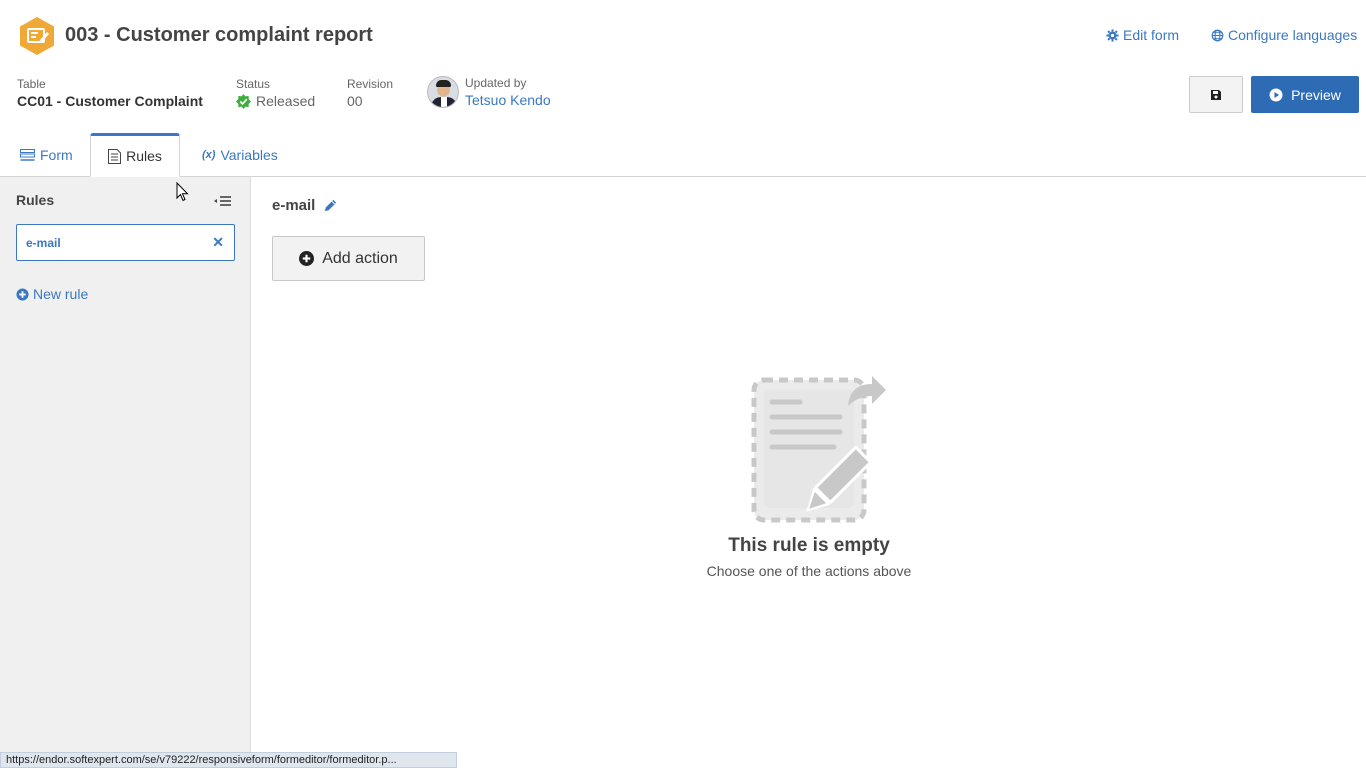 This screenshot has height=768, width=1366. I want to click on empty-state-subtitle: Choose one of the actions above, so click(809, 571).